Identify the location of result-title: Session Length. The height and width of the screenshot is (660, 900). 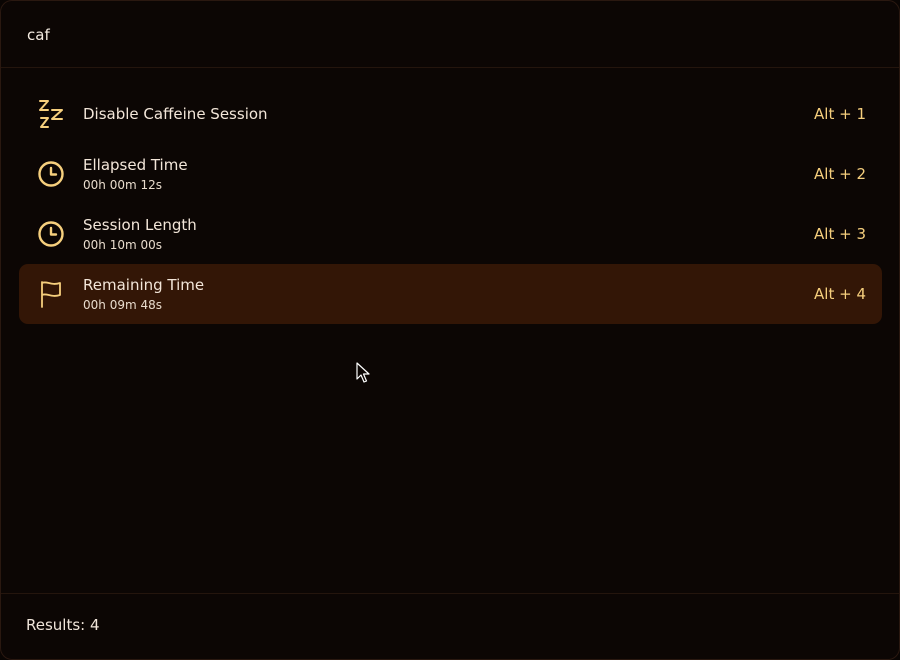
(140, 224).